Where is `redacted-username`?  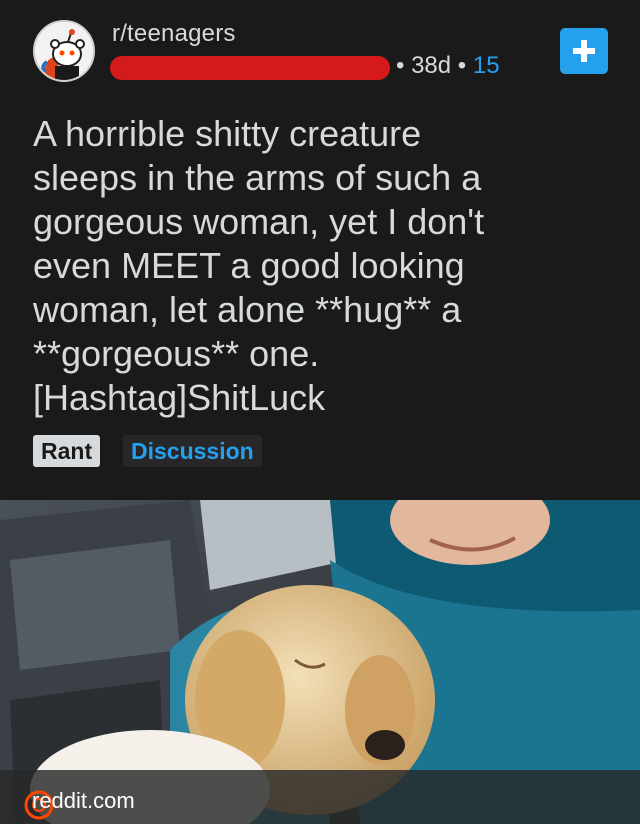 redacted-username is located at coordinates (250, 68).